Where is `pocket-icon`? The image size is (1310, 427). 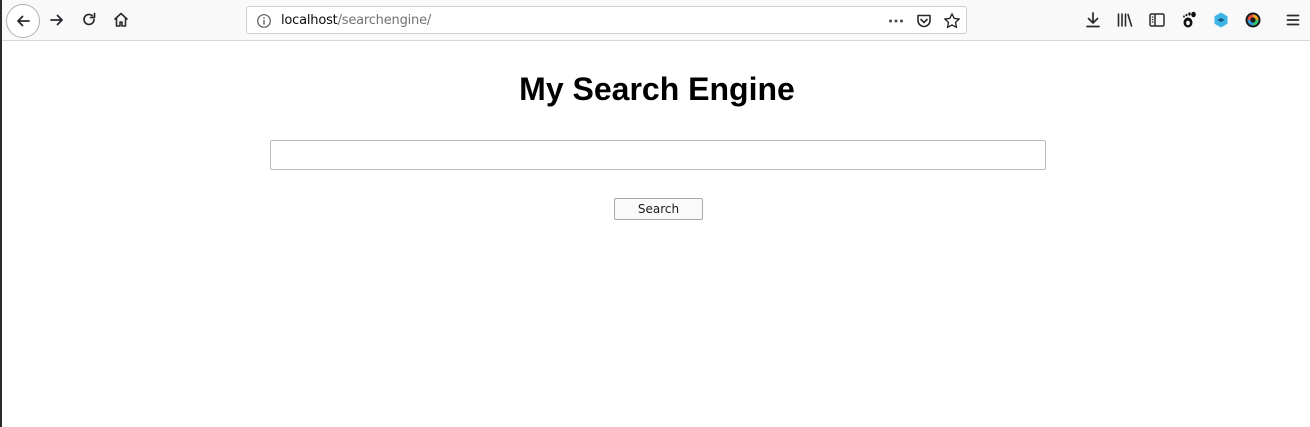
pocket-icon is located at coordinates (924, 21).